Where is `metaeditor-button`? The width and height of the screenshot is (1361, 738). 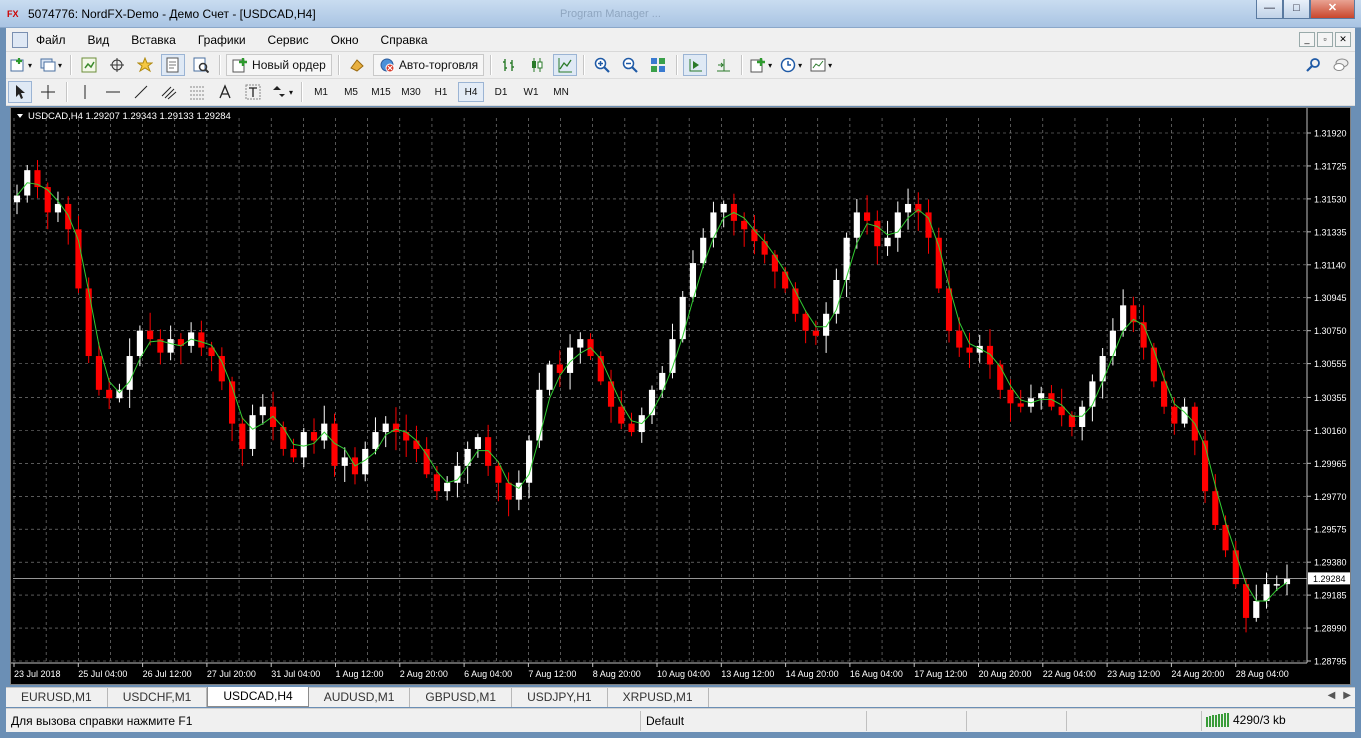 metaeditor-button is located at coordinates (357, 65).